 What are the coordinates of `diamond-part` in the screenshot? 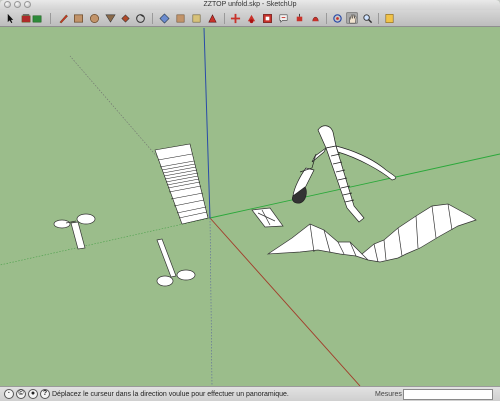 It's located at (267, 217).